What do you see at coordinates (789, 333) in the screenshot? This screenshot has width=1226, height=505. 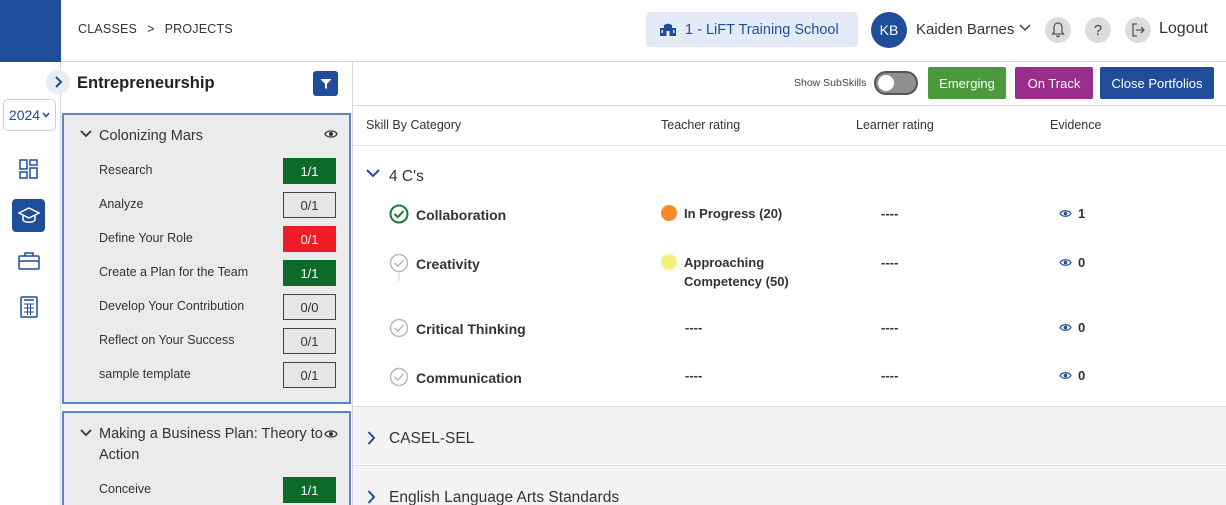 I see `skill-row: Critical Thinking ---- ---- 0` at bounding box center [789, 333].